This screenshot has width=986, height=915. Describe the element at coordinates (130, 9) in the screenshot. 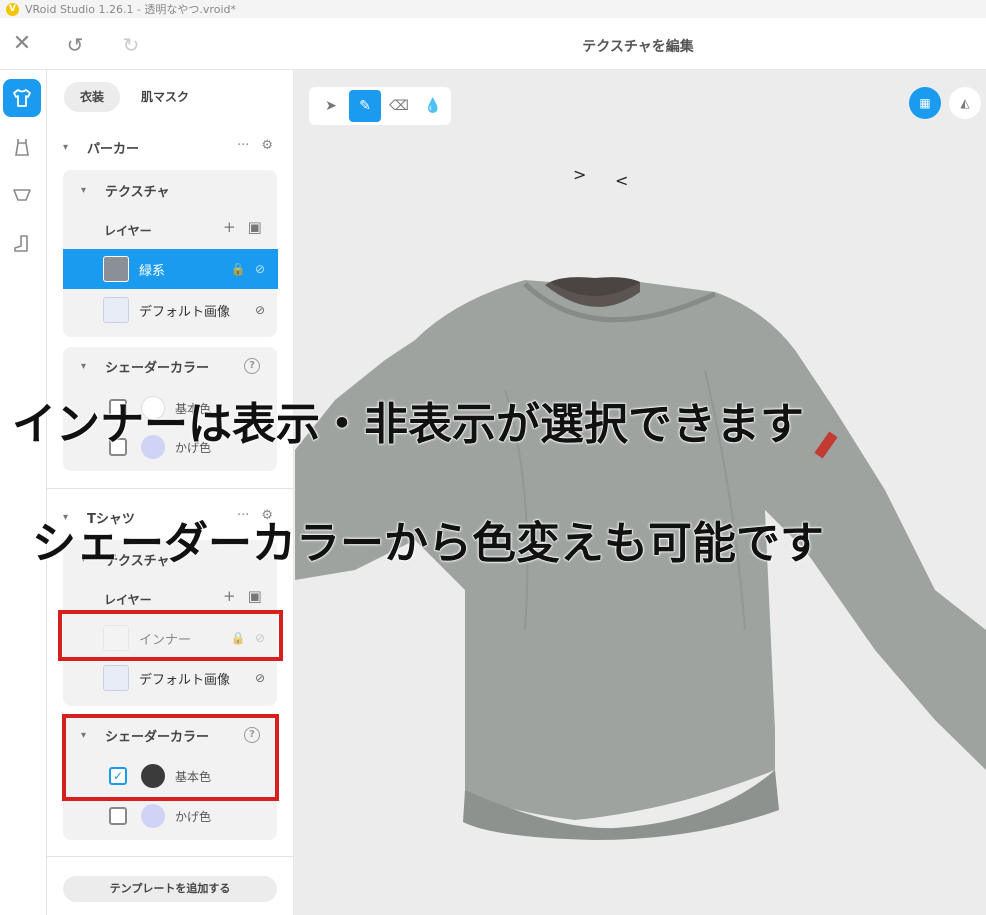

I see `window-title: VRoid Studio 1.26.1 - 透明なやつ.vroid*` at that location.